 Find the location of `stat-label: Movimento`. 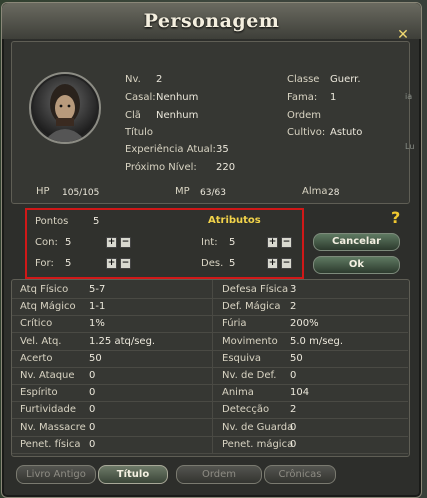

stat-label: Movimento is located at coordinates (250, 341).